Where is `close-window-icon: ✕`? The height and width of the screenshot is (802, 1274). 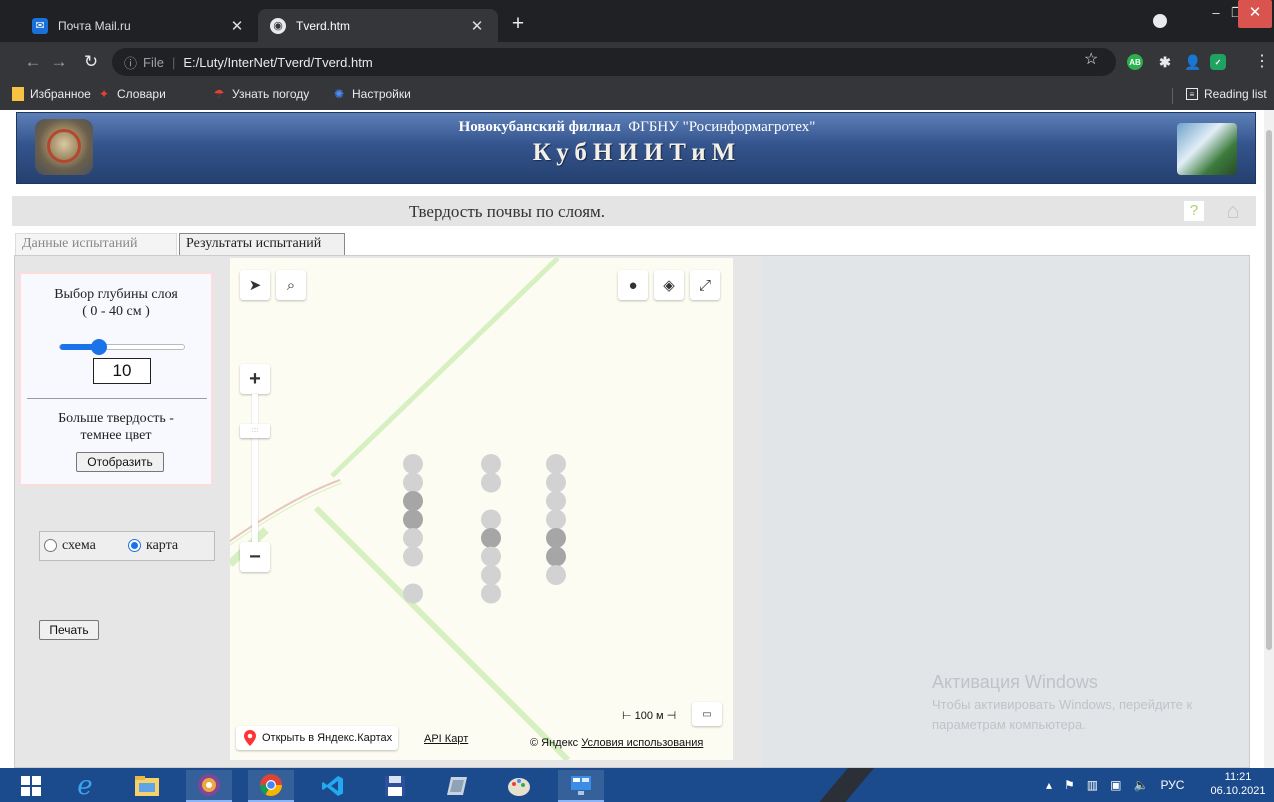 close-window-icon: ✕ is located at coordinates (1255, 14).